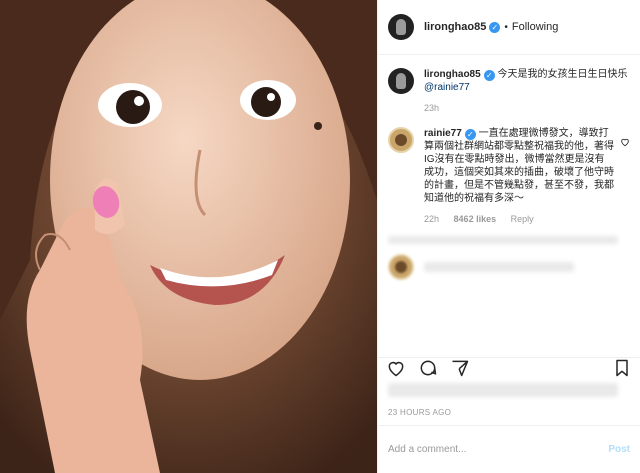 This screenshot has height=473, width=640. What do you see at coordinates (396, 368) in the screenshot?
I see `heart-icon` at bounding box center [396, 368].